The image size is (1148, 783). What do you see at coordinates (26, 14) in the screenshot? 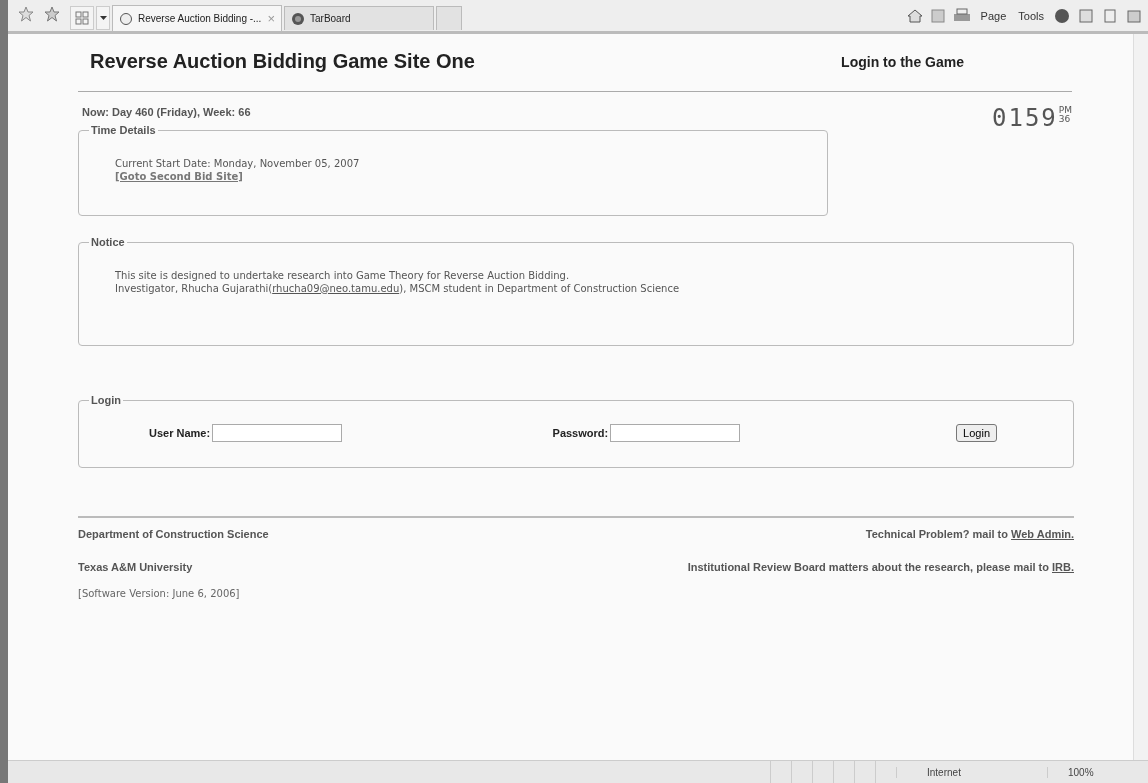
I see `favorites-star-icon` at bounding box center [26, 14].